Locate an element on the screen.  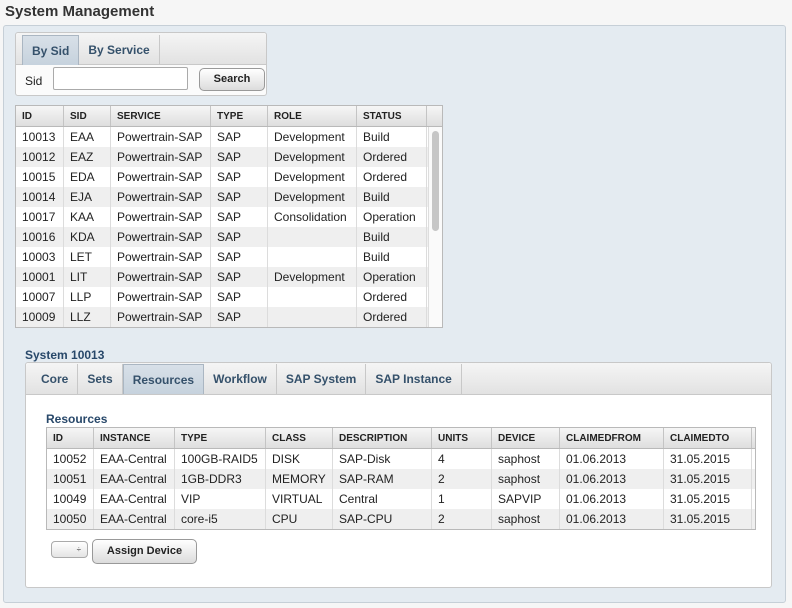
cell-id: 10009 is located at coordinates (40, 317).